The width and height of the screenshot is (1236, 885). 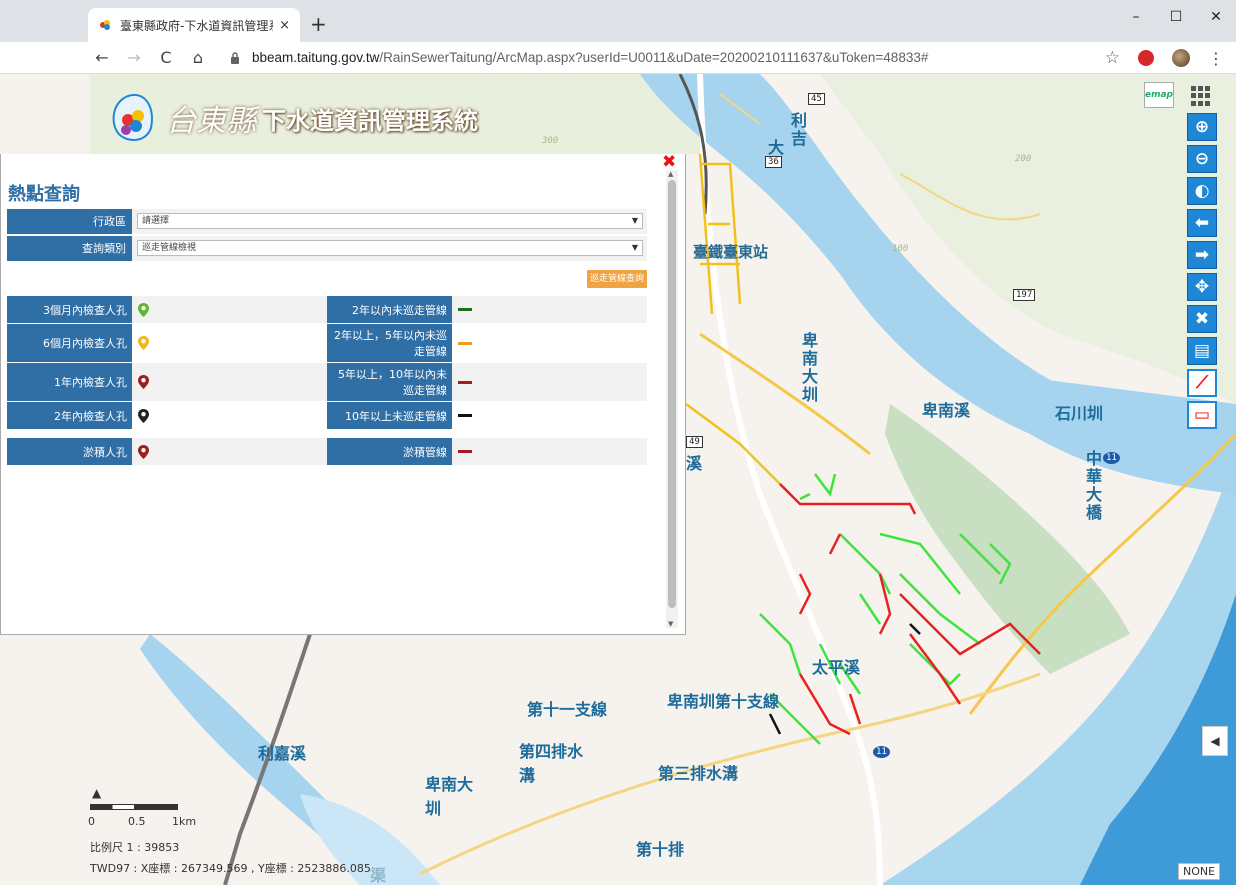 I want to click on scroll-up-icon: ▲, so click(x=670, y=174).